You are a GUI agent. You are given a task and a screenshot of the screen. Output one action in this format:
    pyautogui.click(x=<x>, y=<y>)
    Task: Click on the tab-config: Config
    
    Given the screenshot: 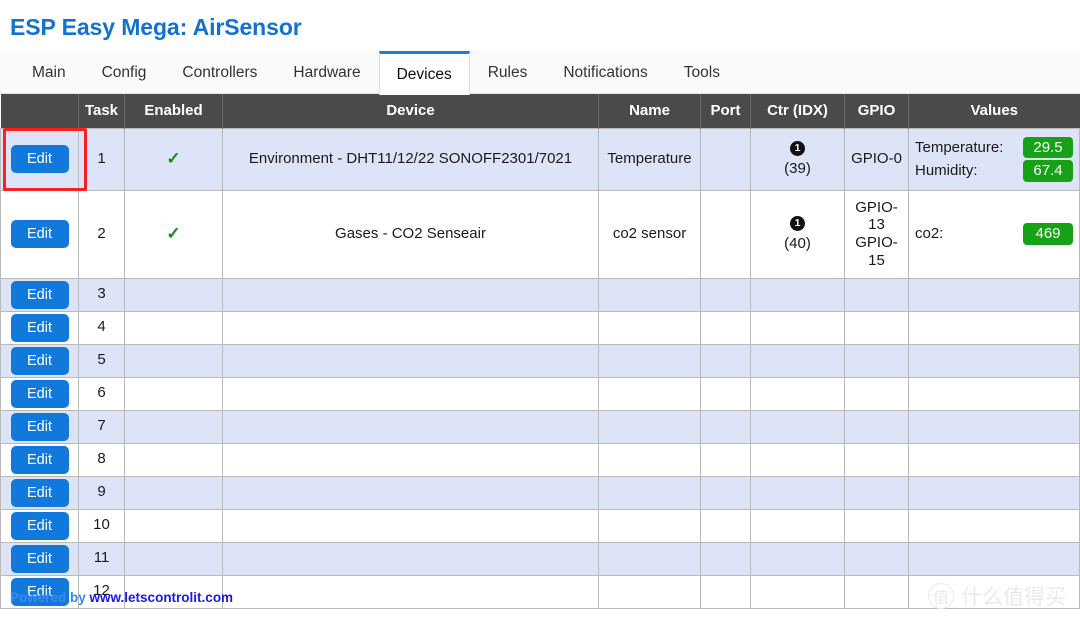 What is the action you would take?
    pyautogui.click(x=124, y=72)
    